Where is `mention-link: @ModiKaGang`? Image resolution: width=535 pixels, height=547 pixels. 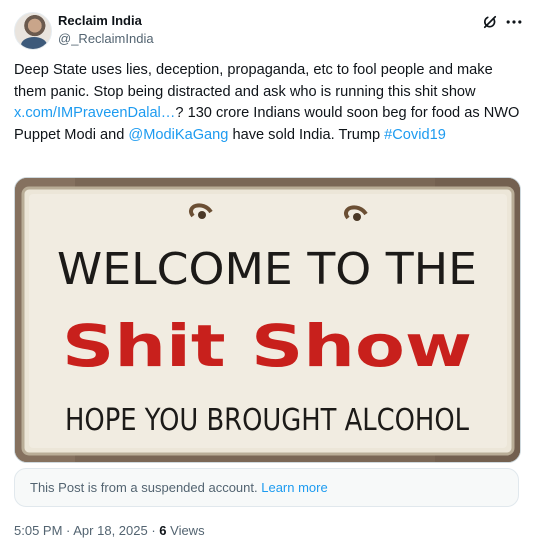
mention-link: @ModiKaGang is located at coordinates (178, 135).